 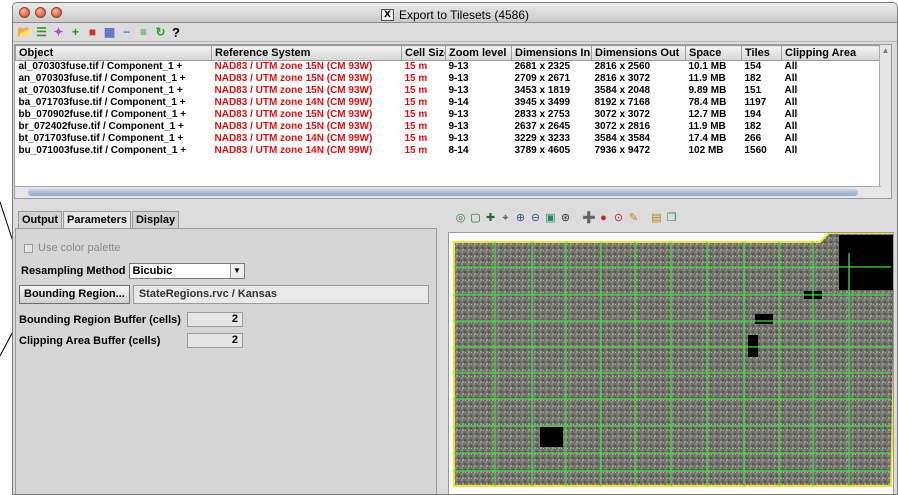 What do you see at coordinates (458, 150) in the screenshot?
I see `table-cell: 8-14` at bounding box center [458, 150].